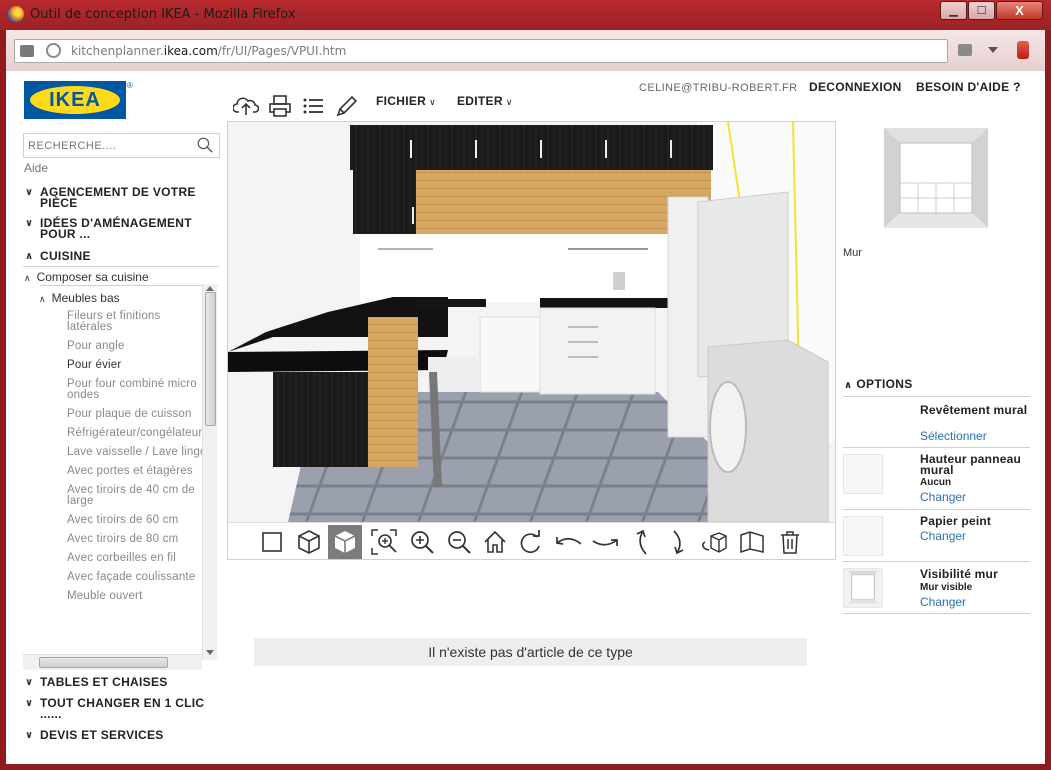  Describe the element at coordinates (863, 588) in the screenshot. I see `wall-visible-icon` at that location.